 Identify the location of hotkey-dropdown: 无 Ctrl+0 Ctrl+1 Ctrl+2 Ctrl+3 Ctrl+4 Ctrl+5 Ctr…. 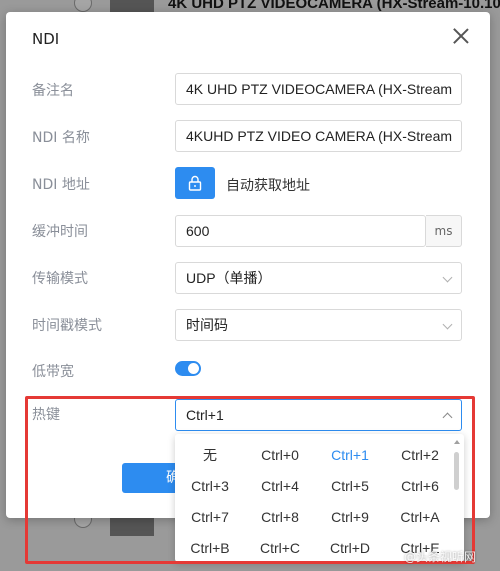
(319, 498).